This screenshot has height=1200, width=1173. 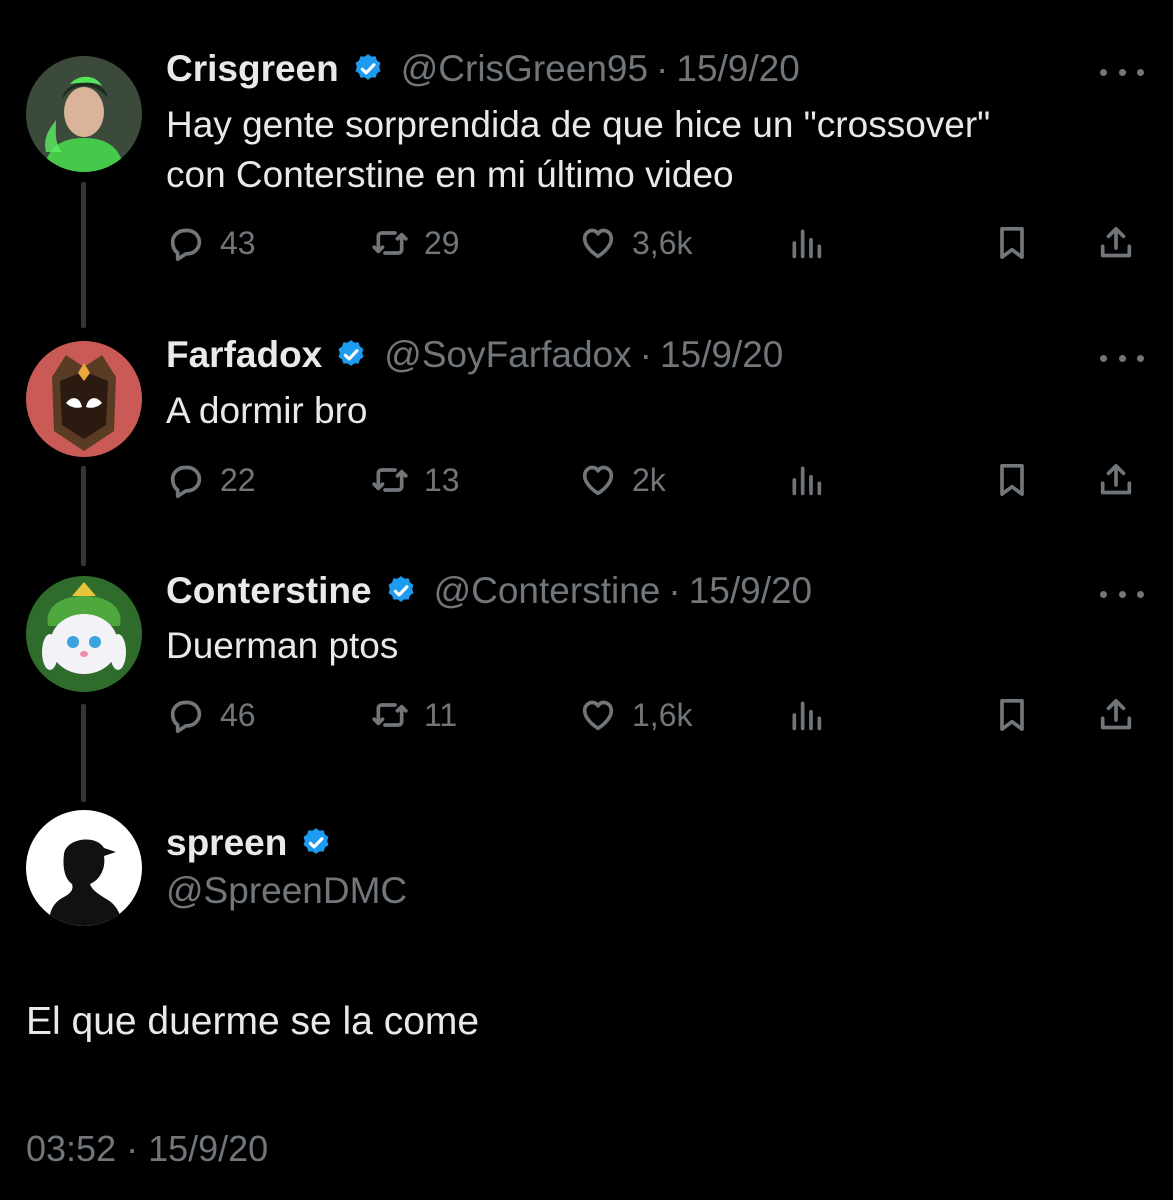 What do you see at coordinates (507, 355) in the screenshot?
I see `author-handle: @SoyFarfadox` at bounding box center [507, 355].